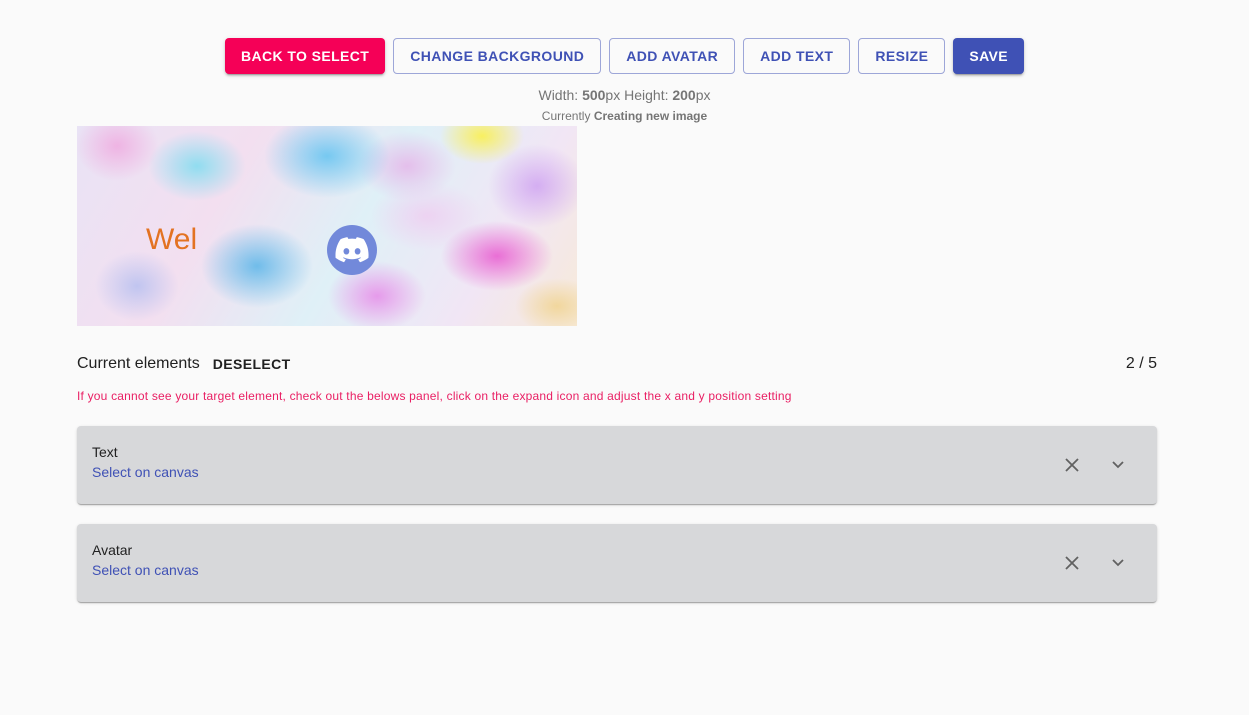  Describe the element at coordinates (497, 56) in the screenshot. I see `change-background-button: Change background` at that location.